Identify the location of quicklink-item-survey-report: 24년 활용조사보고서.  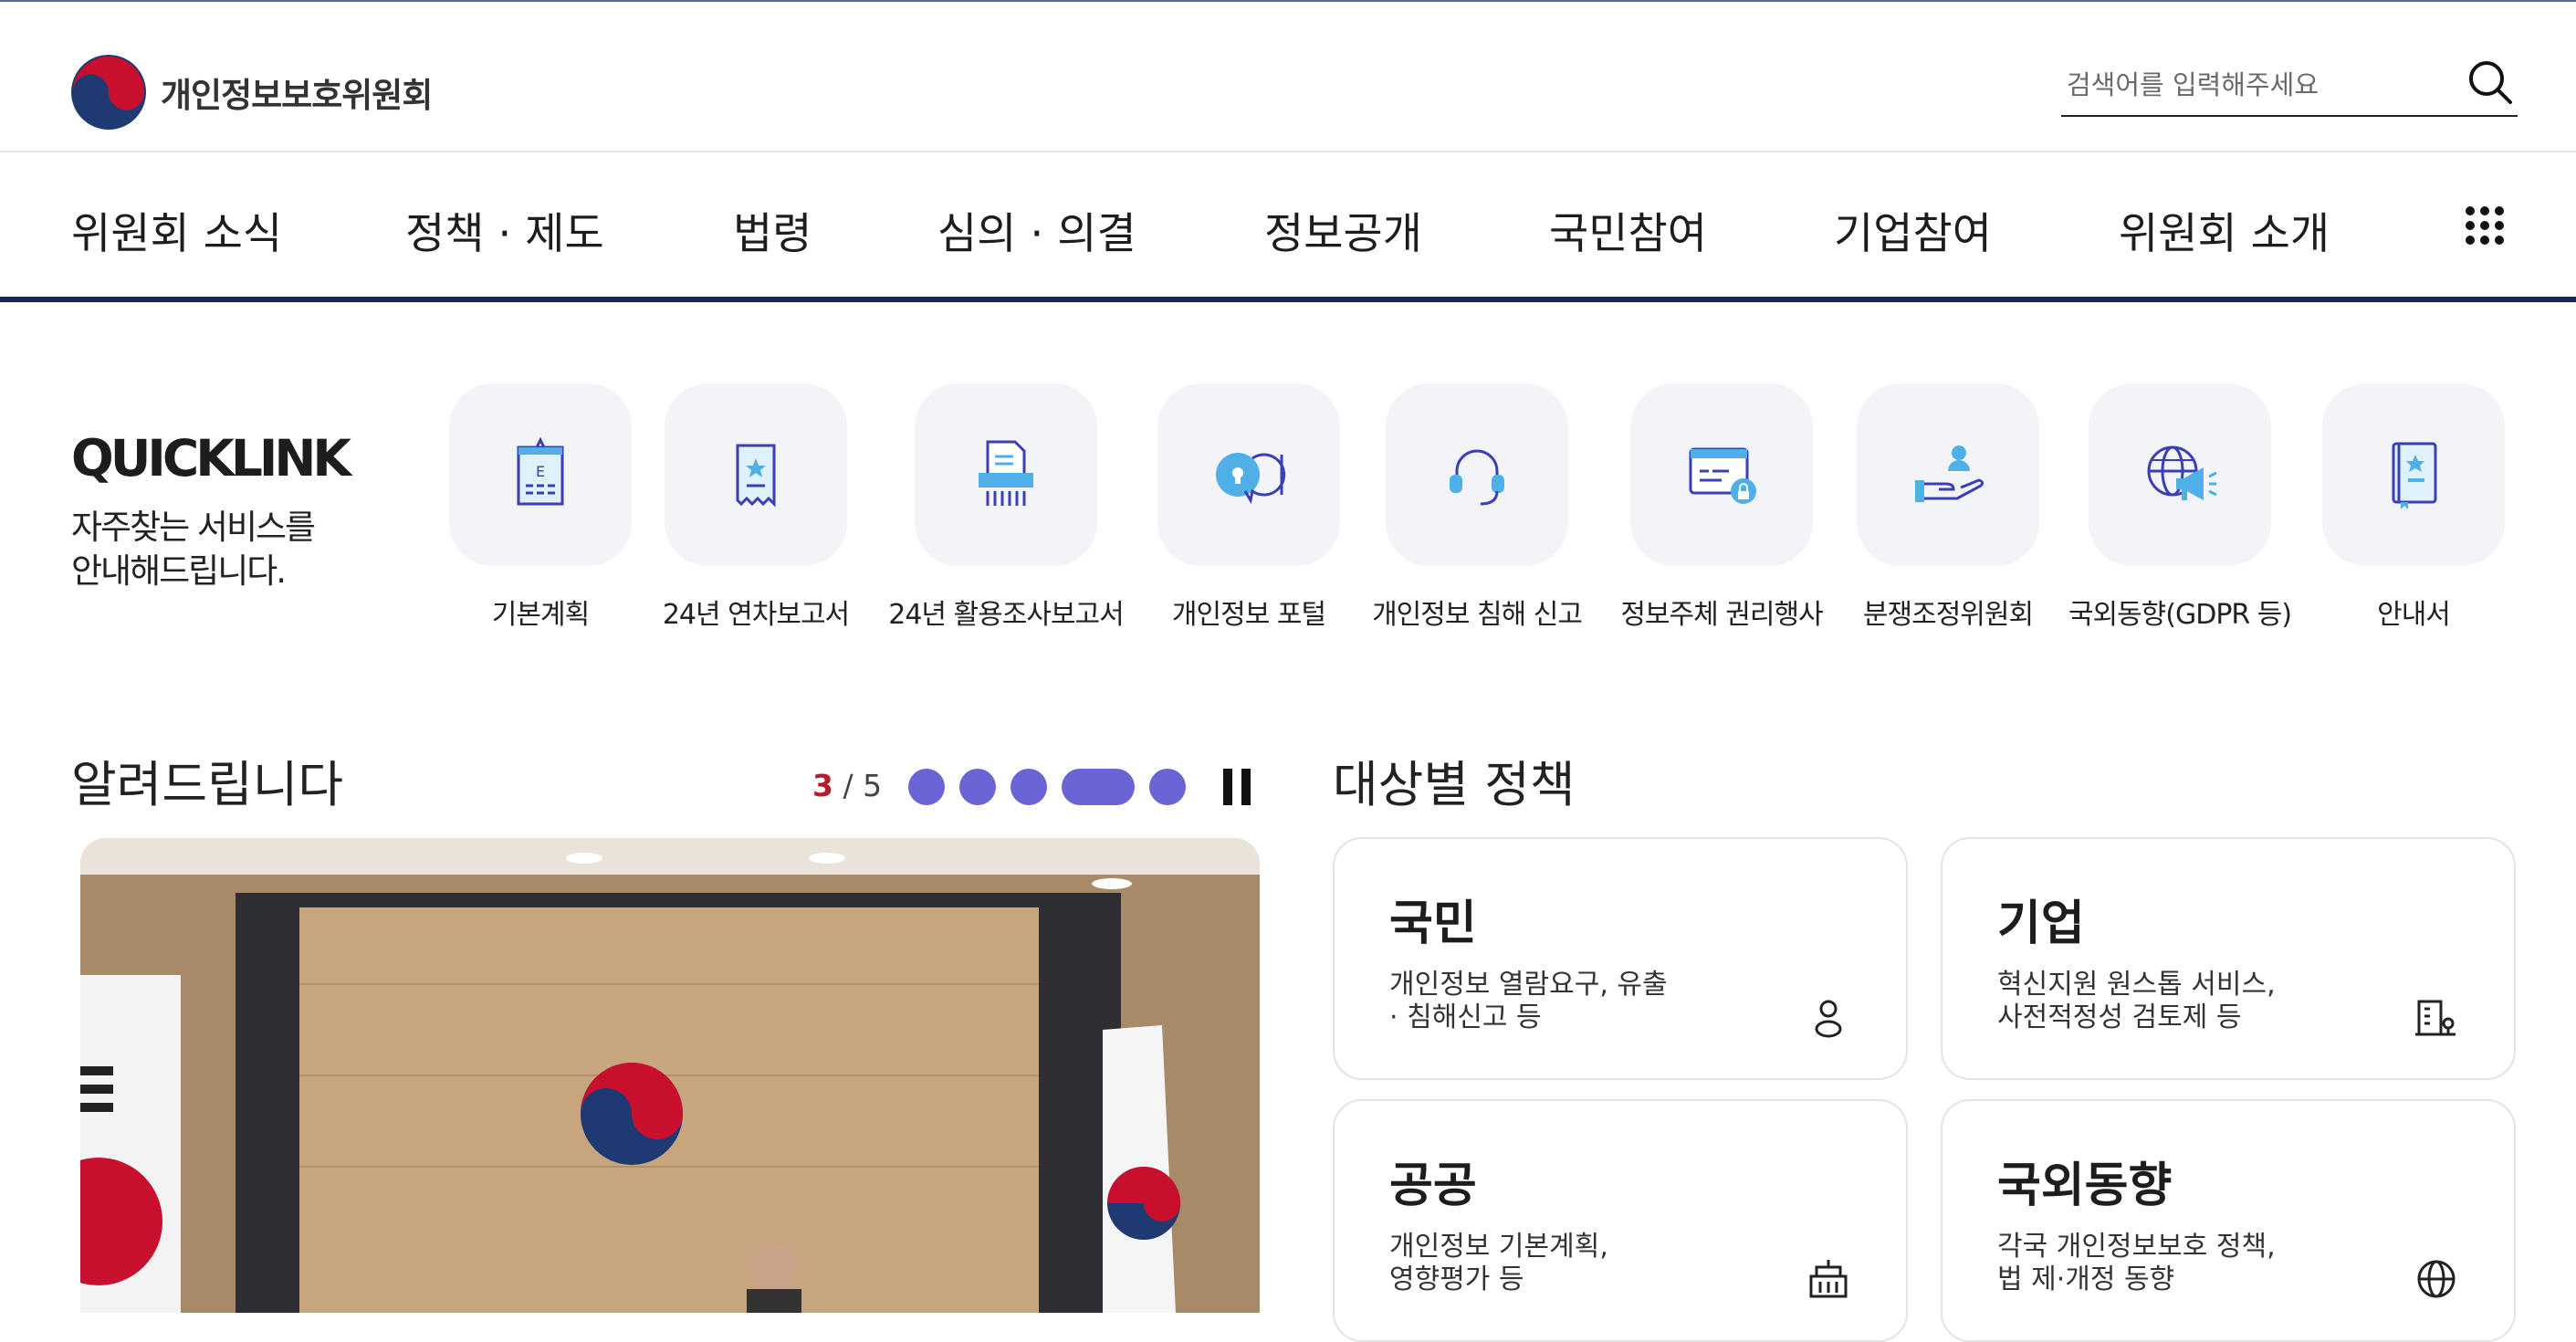
(1006, 507).